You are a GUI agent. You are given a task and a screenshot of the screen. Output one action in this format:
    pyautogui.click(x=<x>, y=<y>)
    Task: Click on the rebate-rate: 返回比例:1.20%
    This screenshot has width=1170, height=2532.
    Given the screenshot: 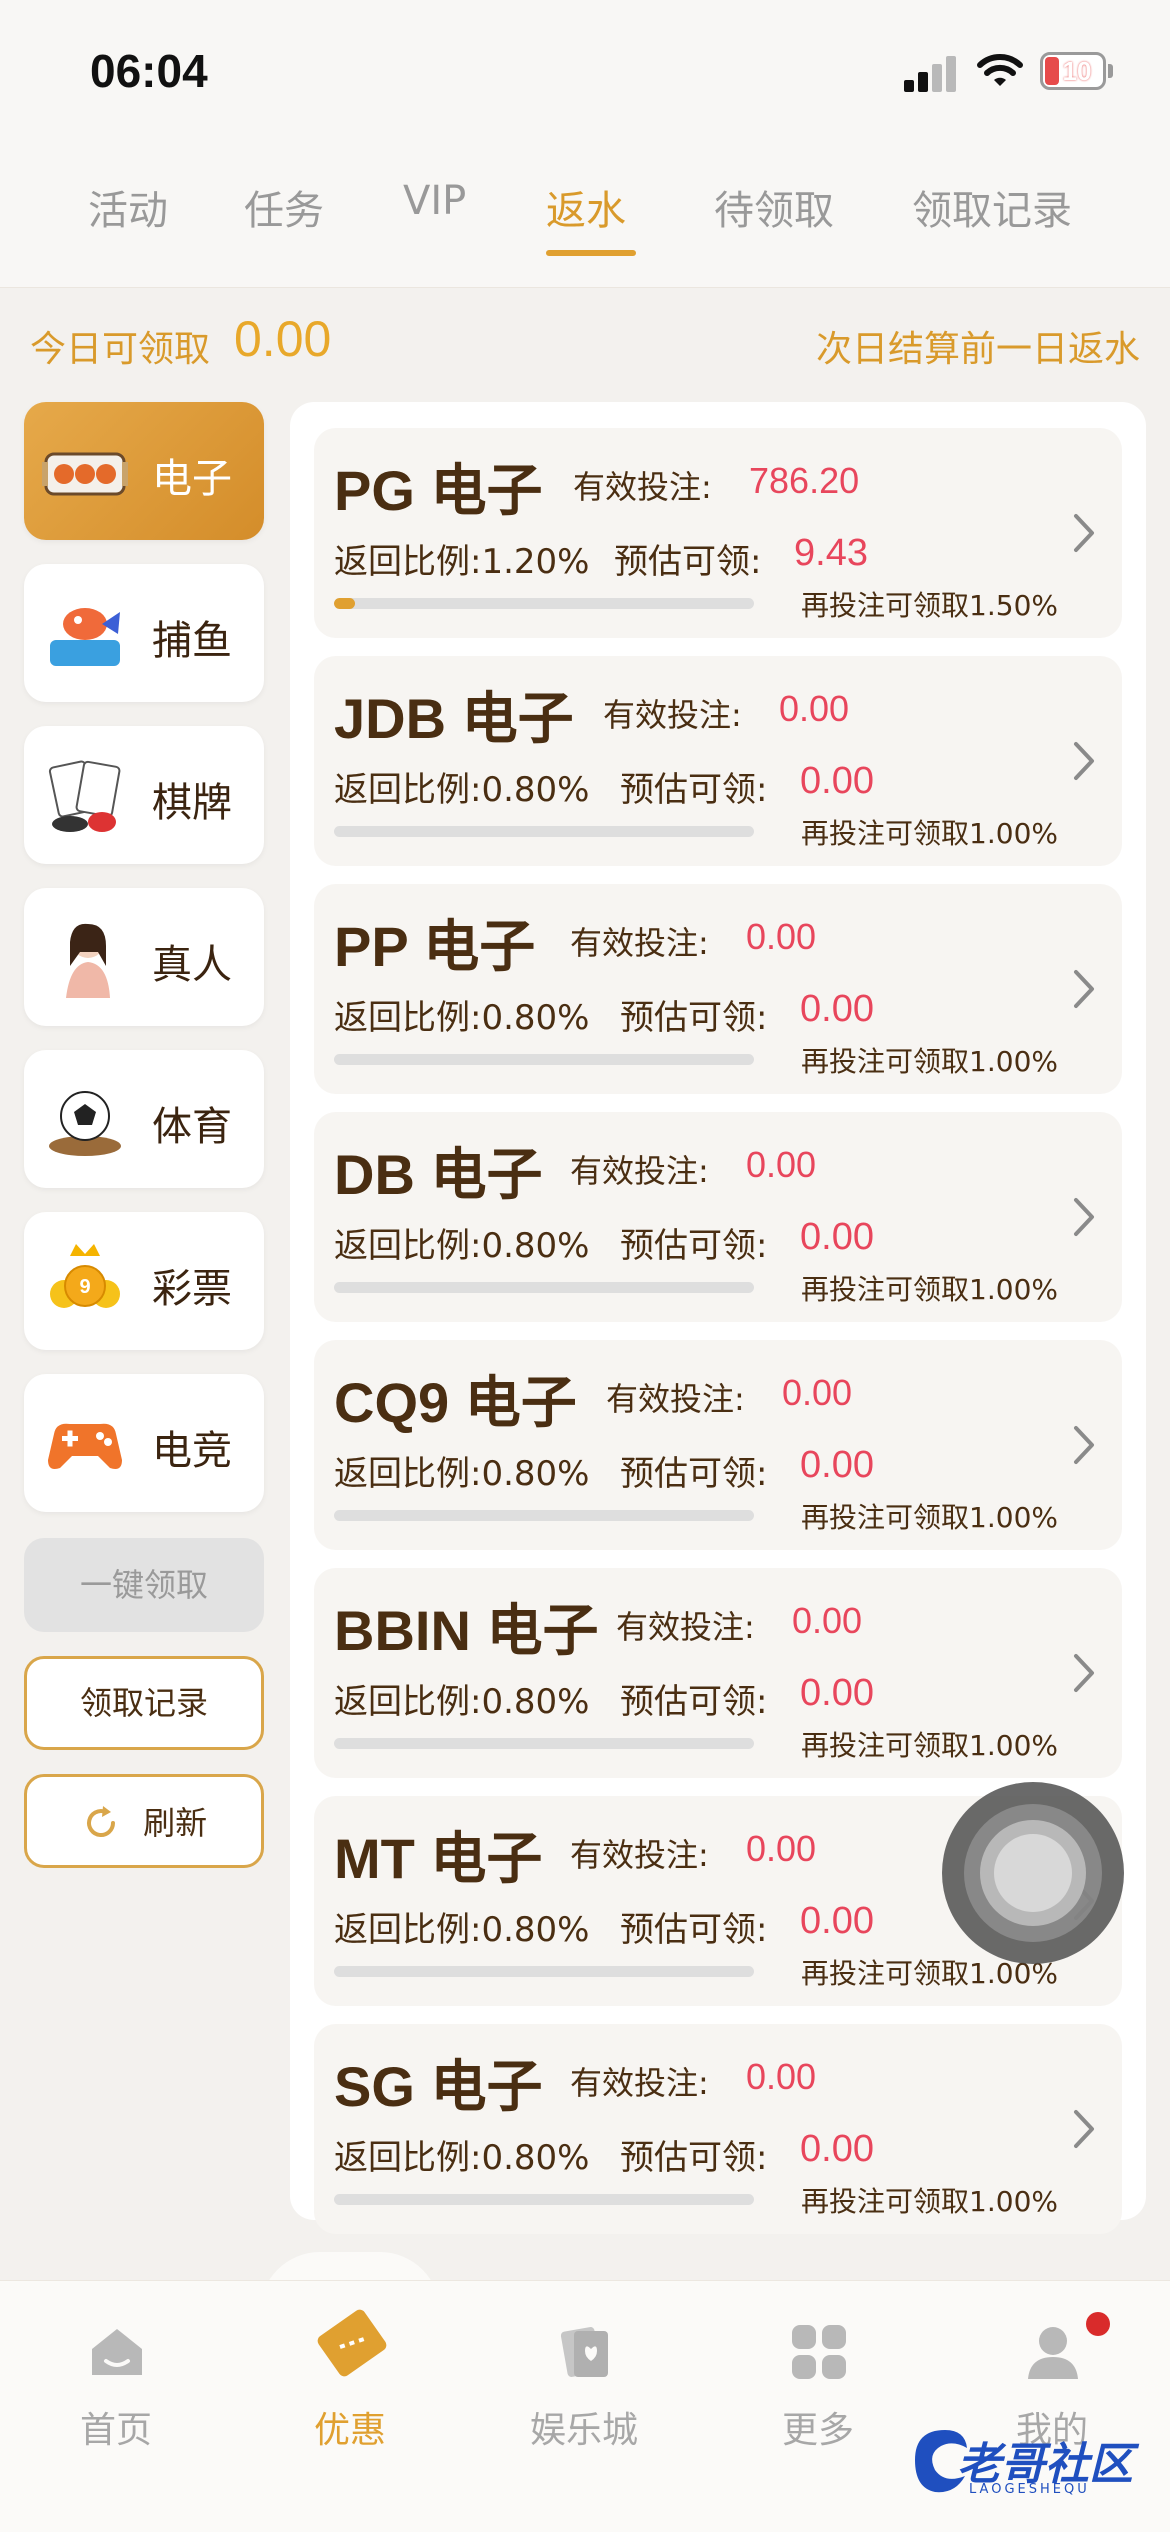 What is the action you would take?
    pyautogui.click(x=461, y=558)
    